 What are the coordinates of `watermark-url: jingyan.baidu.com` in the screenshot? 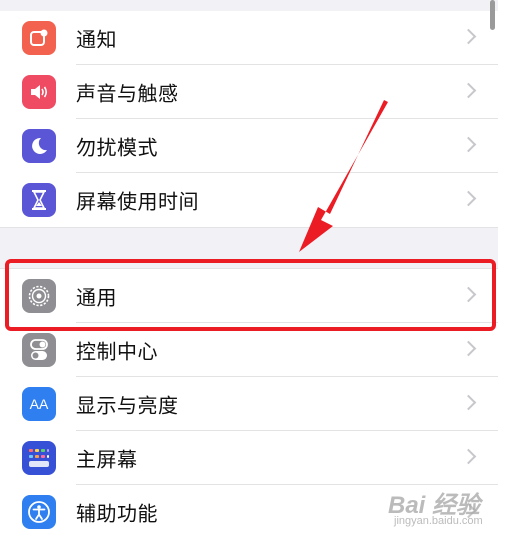 It's located at (438, 521).